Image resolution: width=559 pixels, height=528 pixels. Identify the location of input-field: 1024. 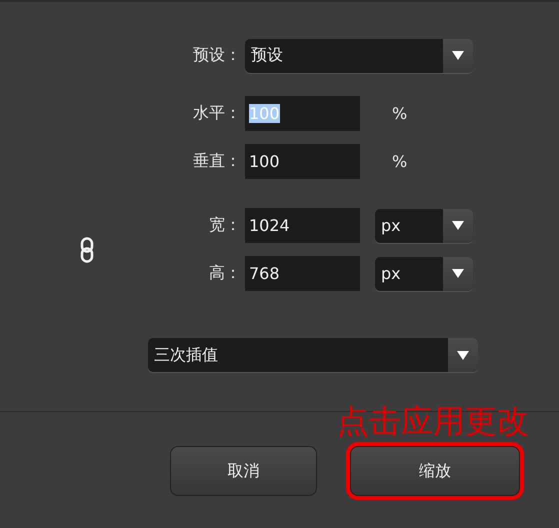
(302, 225).